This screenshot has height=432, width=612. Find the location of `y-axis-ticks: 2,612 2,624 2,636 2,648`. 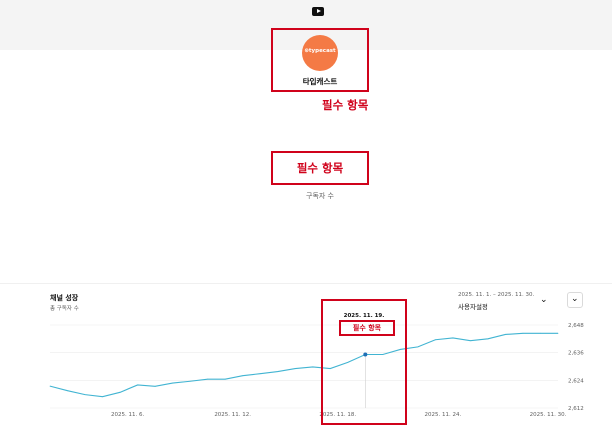

y-axis-ticks: 2,612 2,624 2,636 2,648 is located at coordinates (576, 367).